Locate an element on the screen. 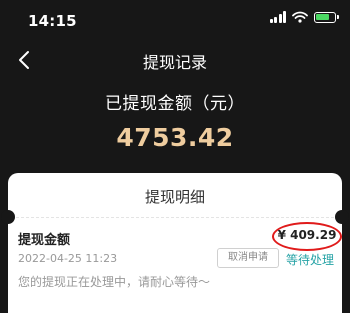 This screenshot has width=350, height=313. record-note: 您的提现正在处理中，请耐心等待～ is located at coordinates (114, 282).